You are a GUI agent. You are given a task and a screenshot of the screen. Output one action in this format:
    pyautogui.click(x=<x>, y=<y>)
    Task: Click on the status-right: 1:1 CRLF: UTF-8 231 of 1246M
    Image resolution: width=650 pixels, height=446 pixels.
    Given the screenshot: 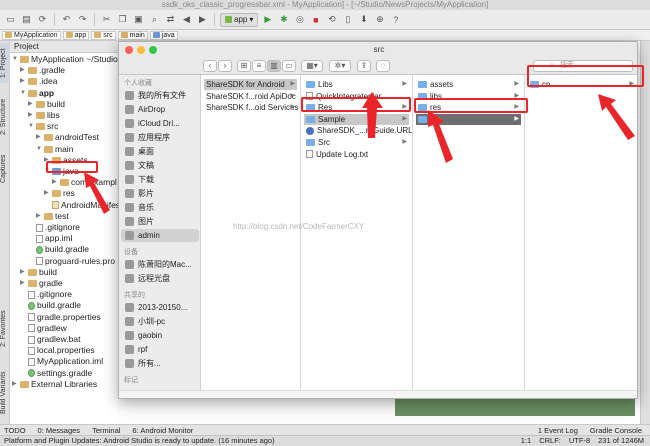 What is the action you would take?
    pyautogui.click(x=585, y=441)
    